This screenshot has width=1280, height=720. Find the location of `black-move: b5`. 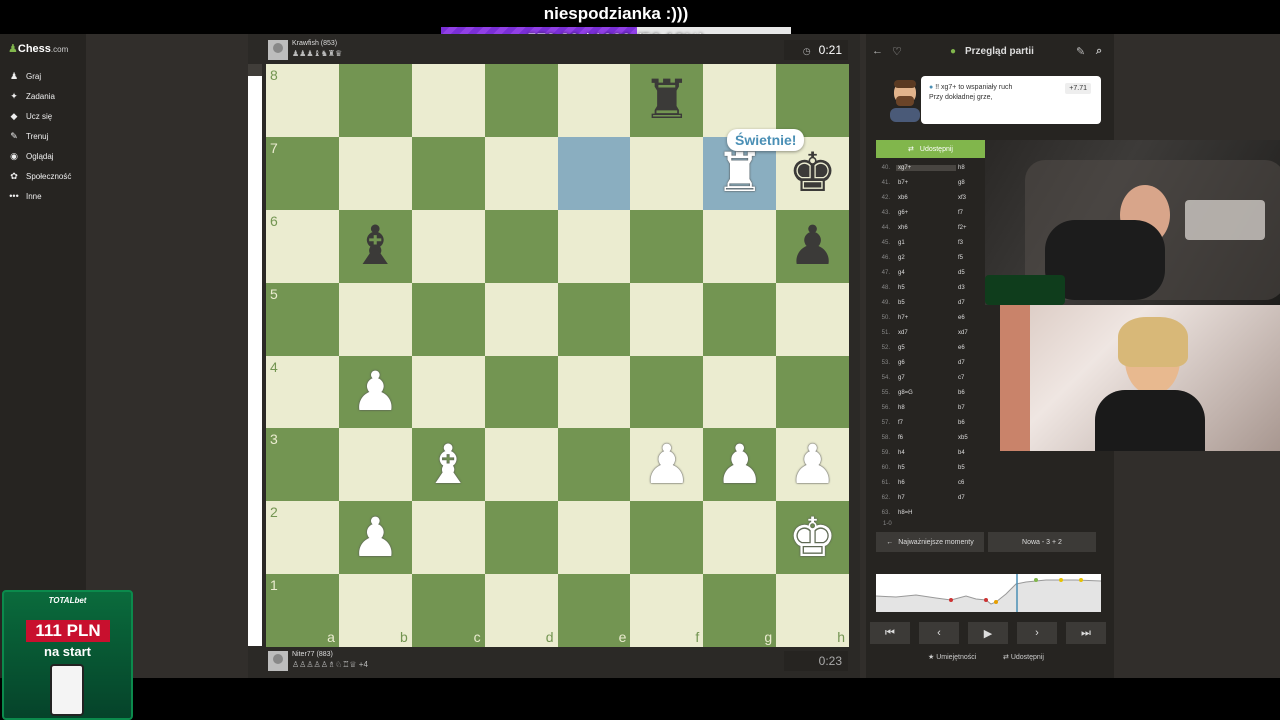

black-move: b5 is located at coordinates (986, 468).